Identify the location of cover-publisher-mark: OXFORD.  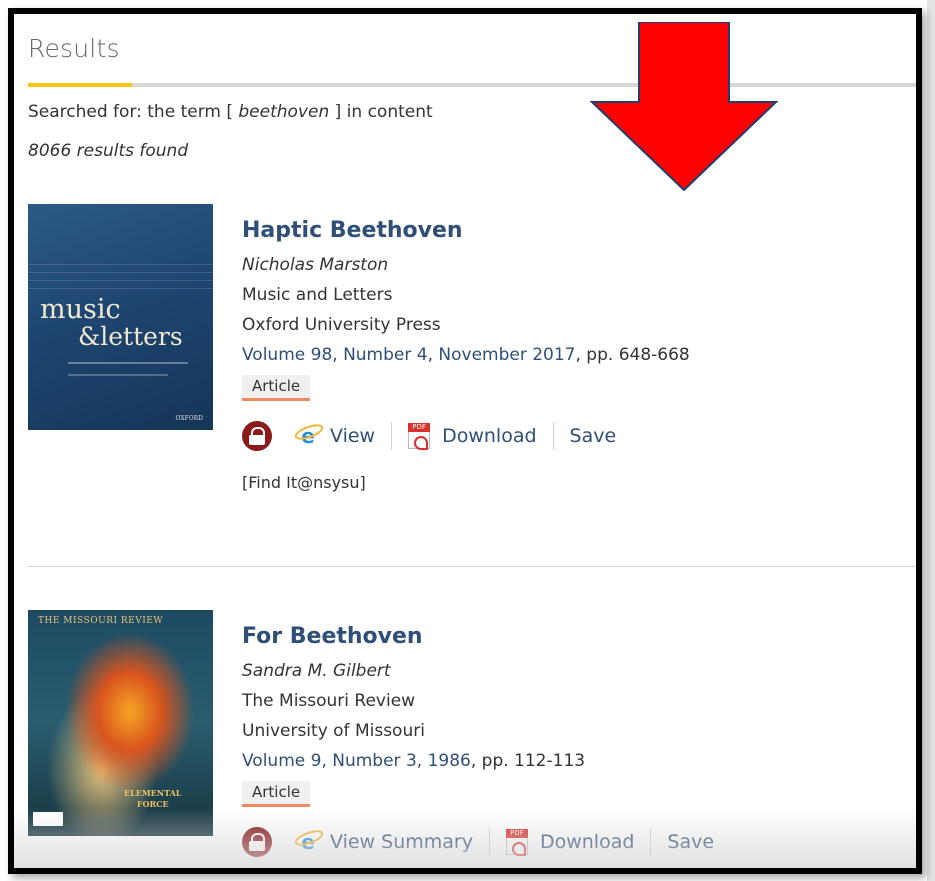
(189, 418).